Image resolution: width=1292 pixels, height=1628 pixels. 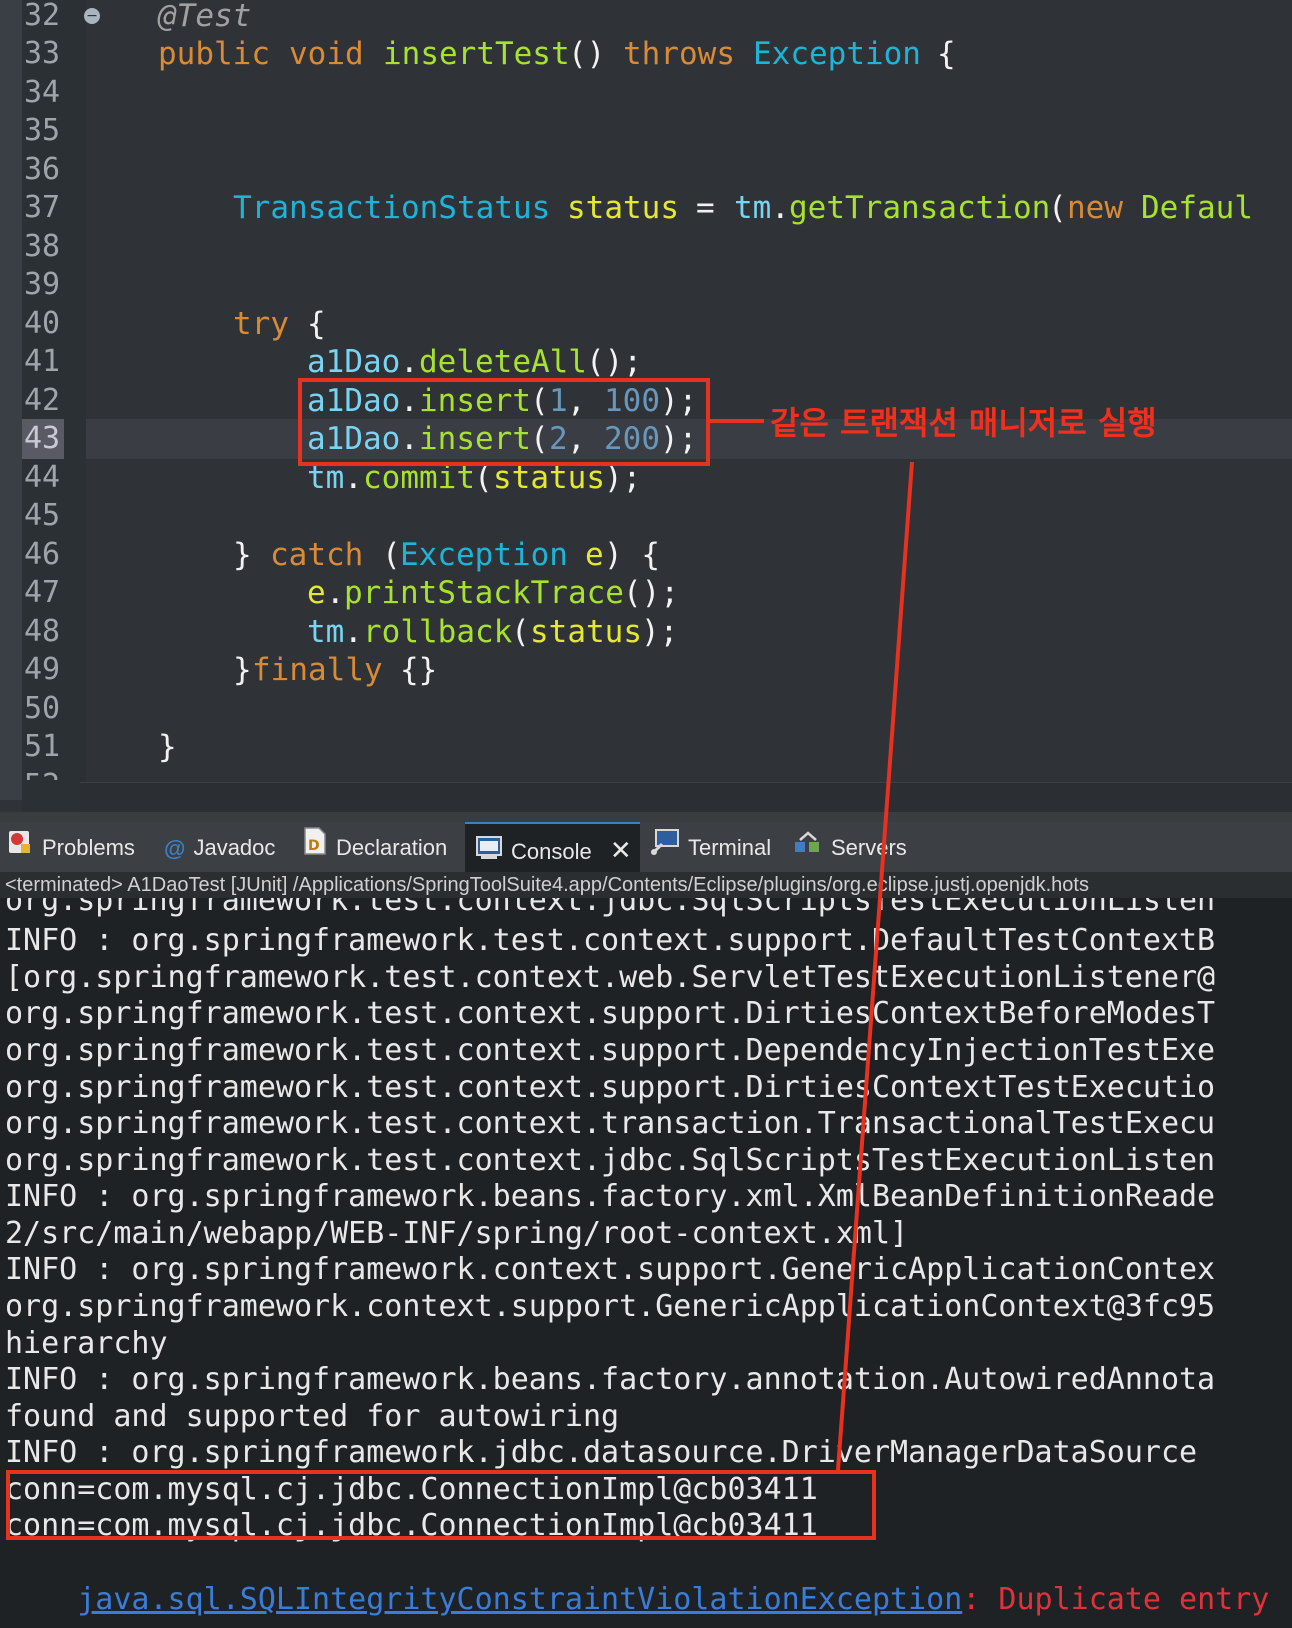 What do you see at coordinates (354, 362) in the screenshot?
I see `field-token: a1Dao` at bounding box center [354, 362].